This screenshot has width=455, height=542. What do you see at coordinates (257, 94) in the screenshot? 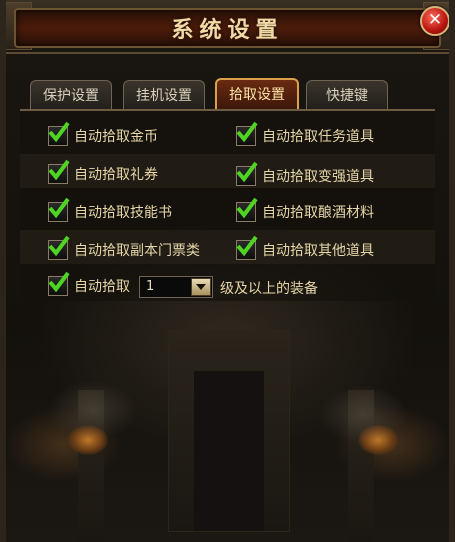
I see `tab-pickup: 拾取设置` at bounding box center [257, 94].